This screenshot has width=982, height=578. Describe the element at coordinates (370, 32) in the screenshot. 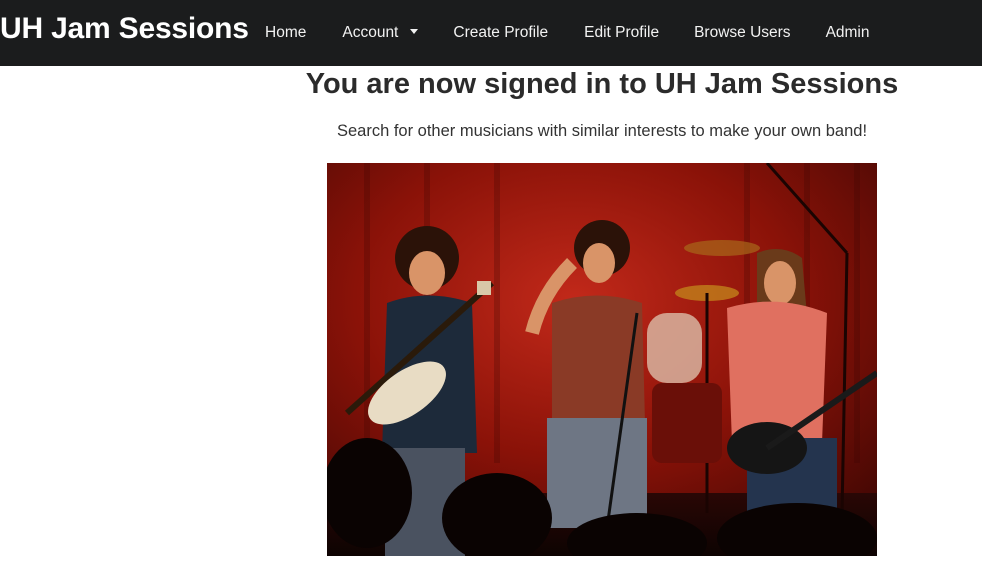

I see `nav-account-label: Account` at that location.